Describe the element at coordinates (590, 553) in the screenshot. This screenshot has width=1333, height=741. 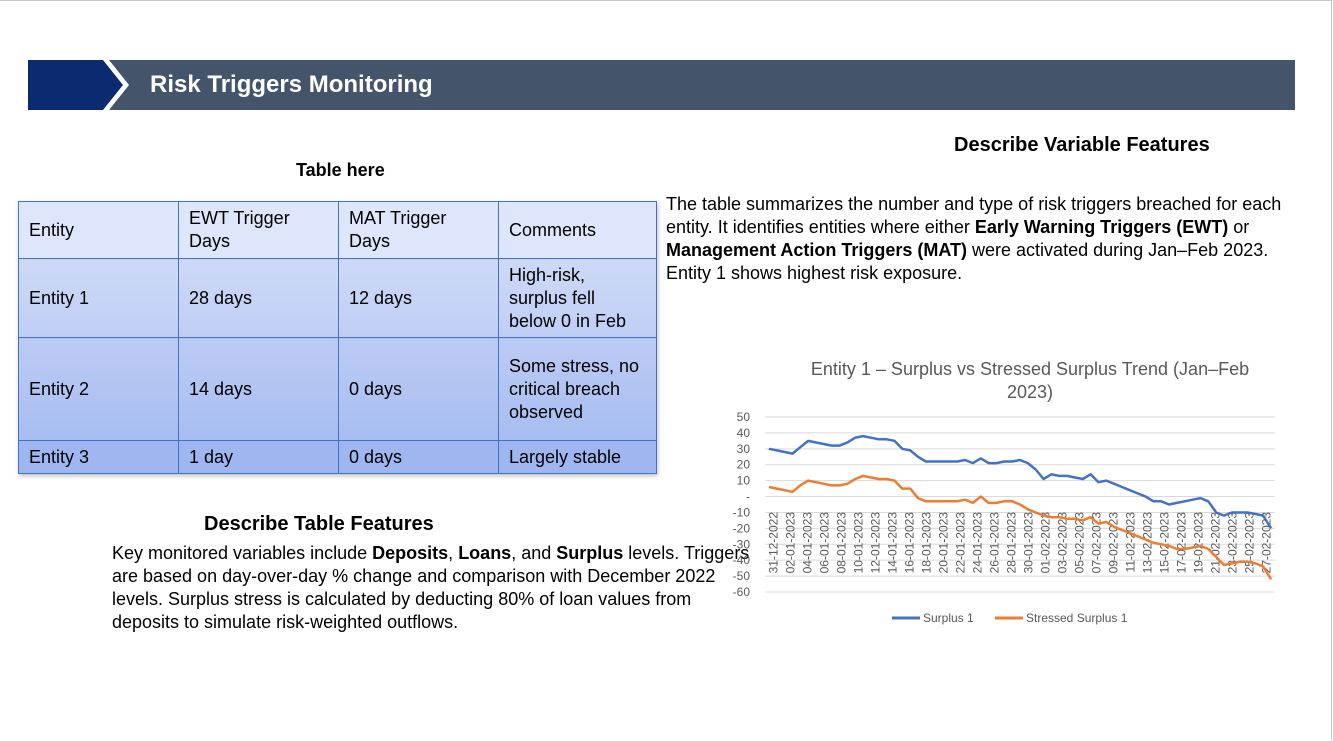
I see `tf-bold-surplus: Surplus` at that location.